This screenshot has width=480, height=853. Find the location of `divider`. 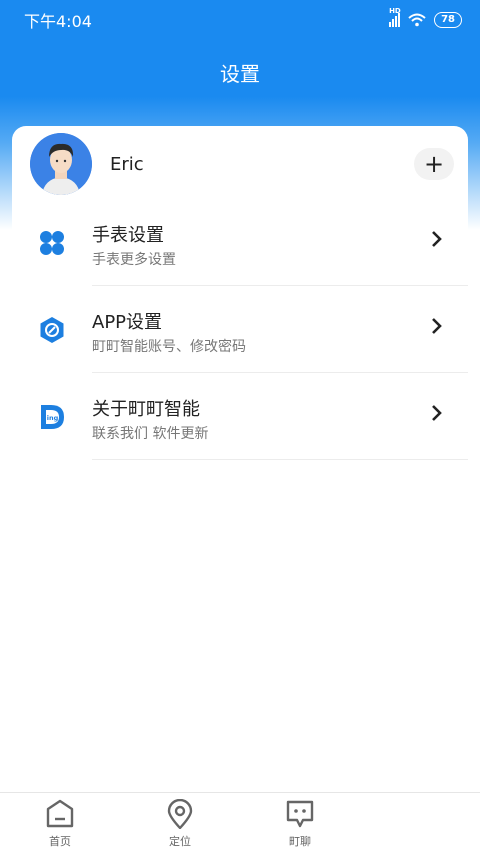

divider is located at coordinates (280, 459).